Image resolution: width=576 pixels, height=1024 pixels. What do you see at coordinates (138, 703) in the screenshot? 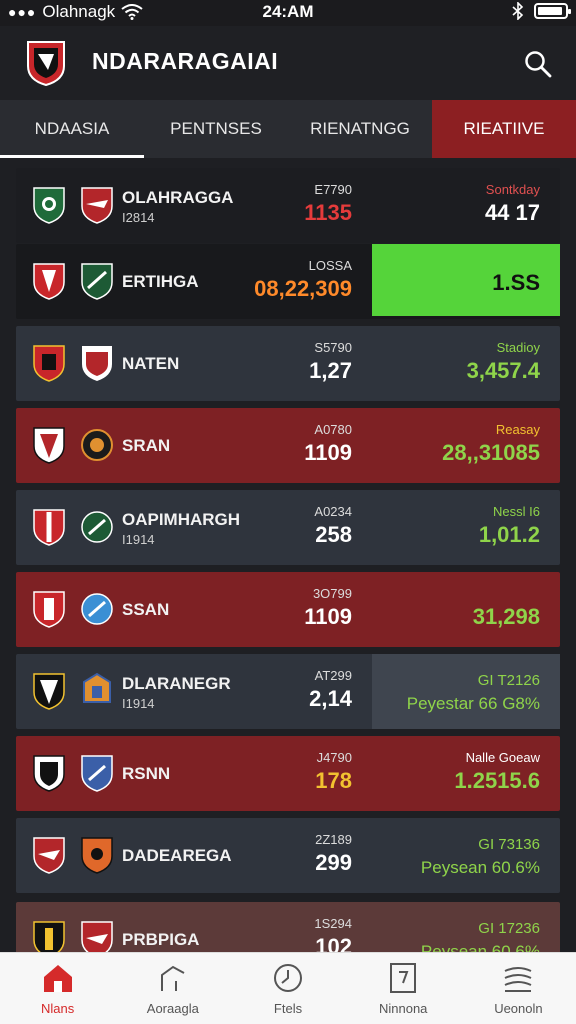
I see `team-sub: I1914` at bounding box center [138, 703].